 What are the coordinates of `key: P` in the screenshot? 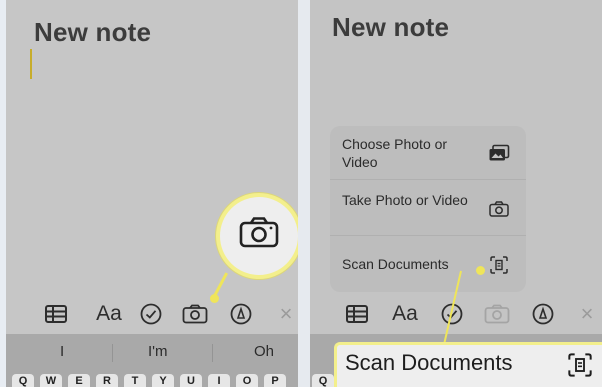 It's located at (275, 380).